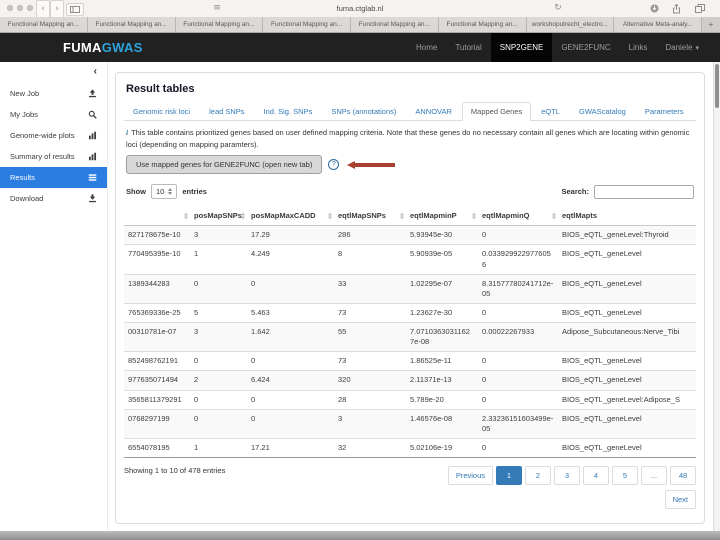 The height and width of the screenshot is (540, 720). What do you see at coordinates (53, 198) in the screenshot?
I see `sidebar-item-download: Download` at bounding box center [53, 198].